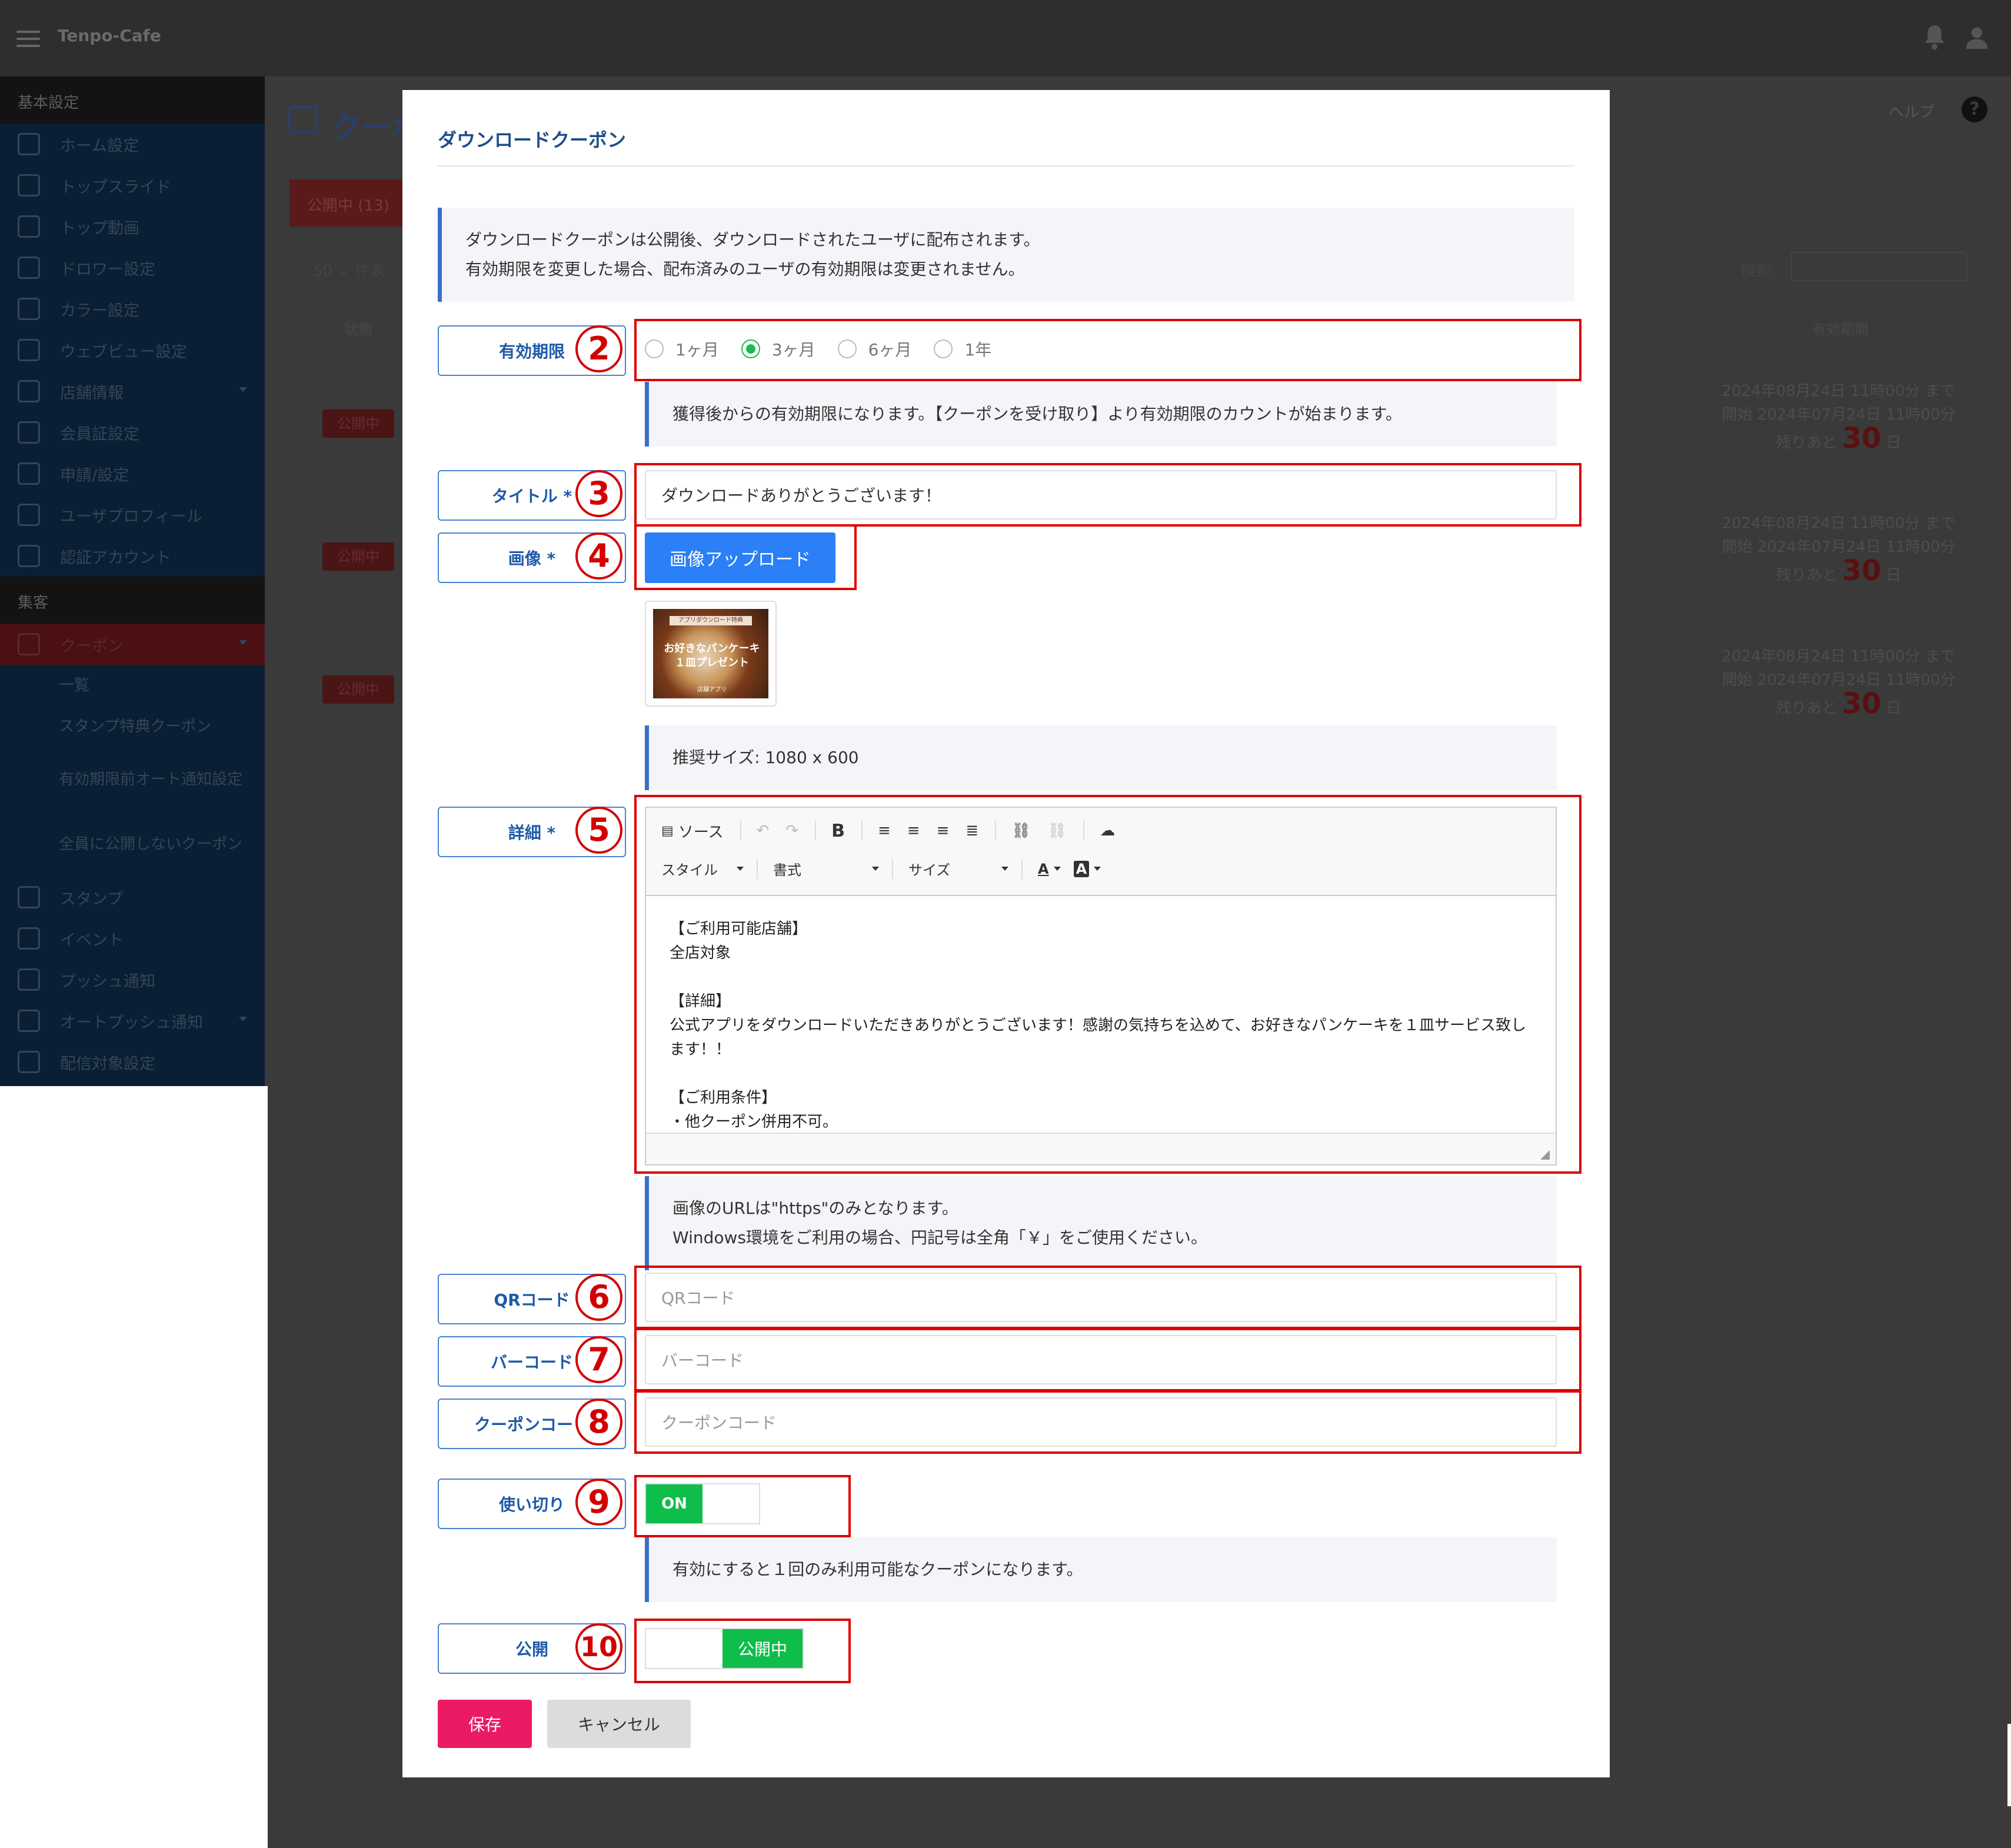 The image size is (2011, 1848). Describe the element at coordinates (132, 350) in the screenshot. I see `sidebar-item-webview: ウェブビュー設定` at that location.